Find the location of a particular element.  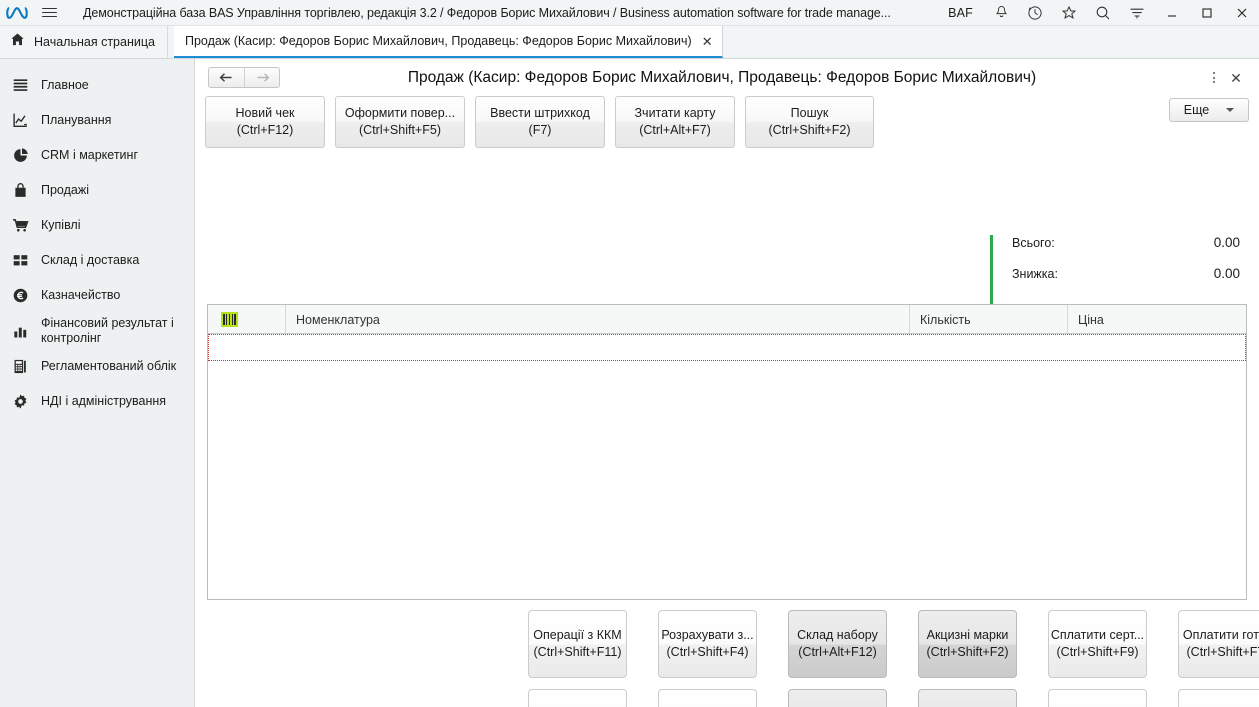

navigation-buttons is located at coordinates (244, 77).